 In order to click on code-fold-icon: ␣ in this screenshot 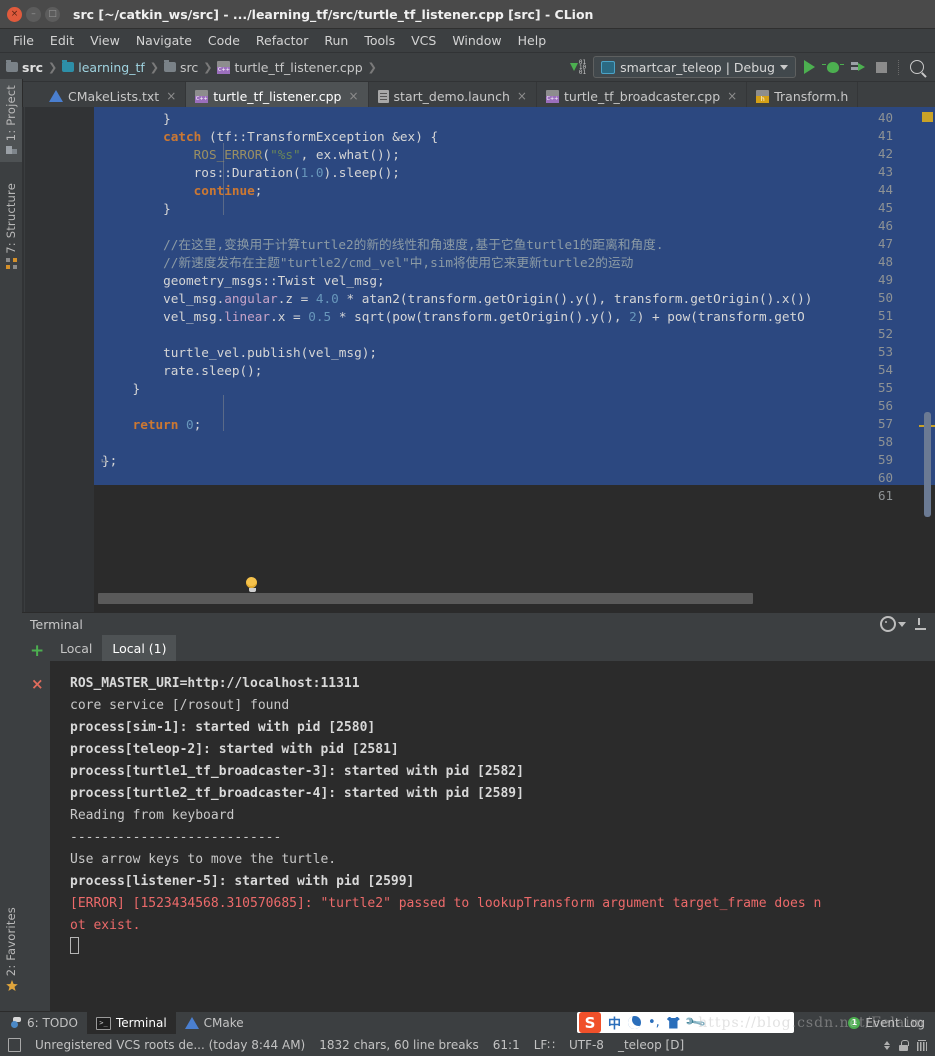, I will do `click(104, 457)`.